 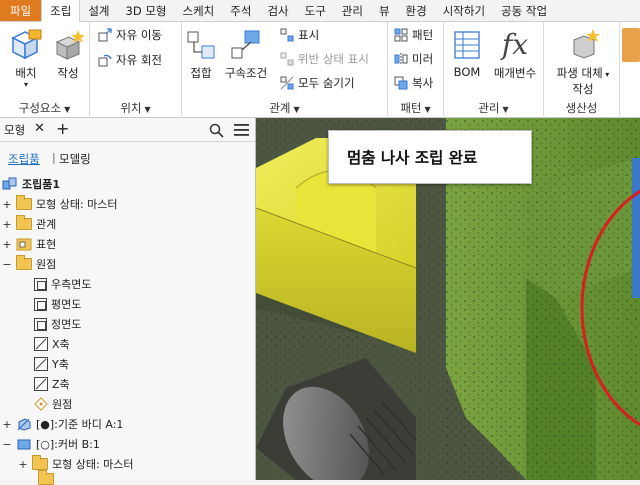 What do you see at coordinates (41, 404) in the screenshot?
I see `work-point-icon` at bounding box center [41, 404].